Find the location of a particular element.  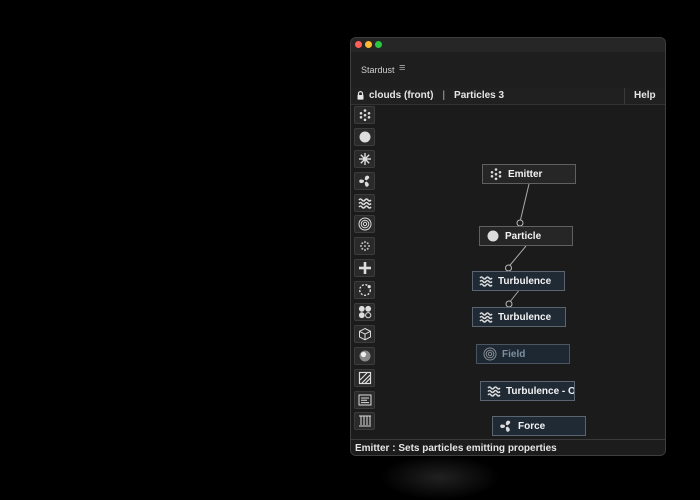

hamburger-menu-icon: ≡ is located at coordinates (402, 68).